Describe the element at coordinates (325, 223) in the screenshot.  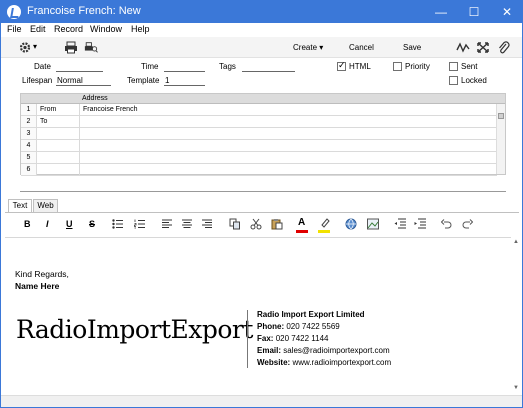
I see `highlight-icon` at that location.